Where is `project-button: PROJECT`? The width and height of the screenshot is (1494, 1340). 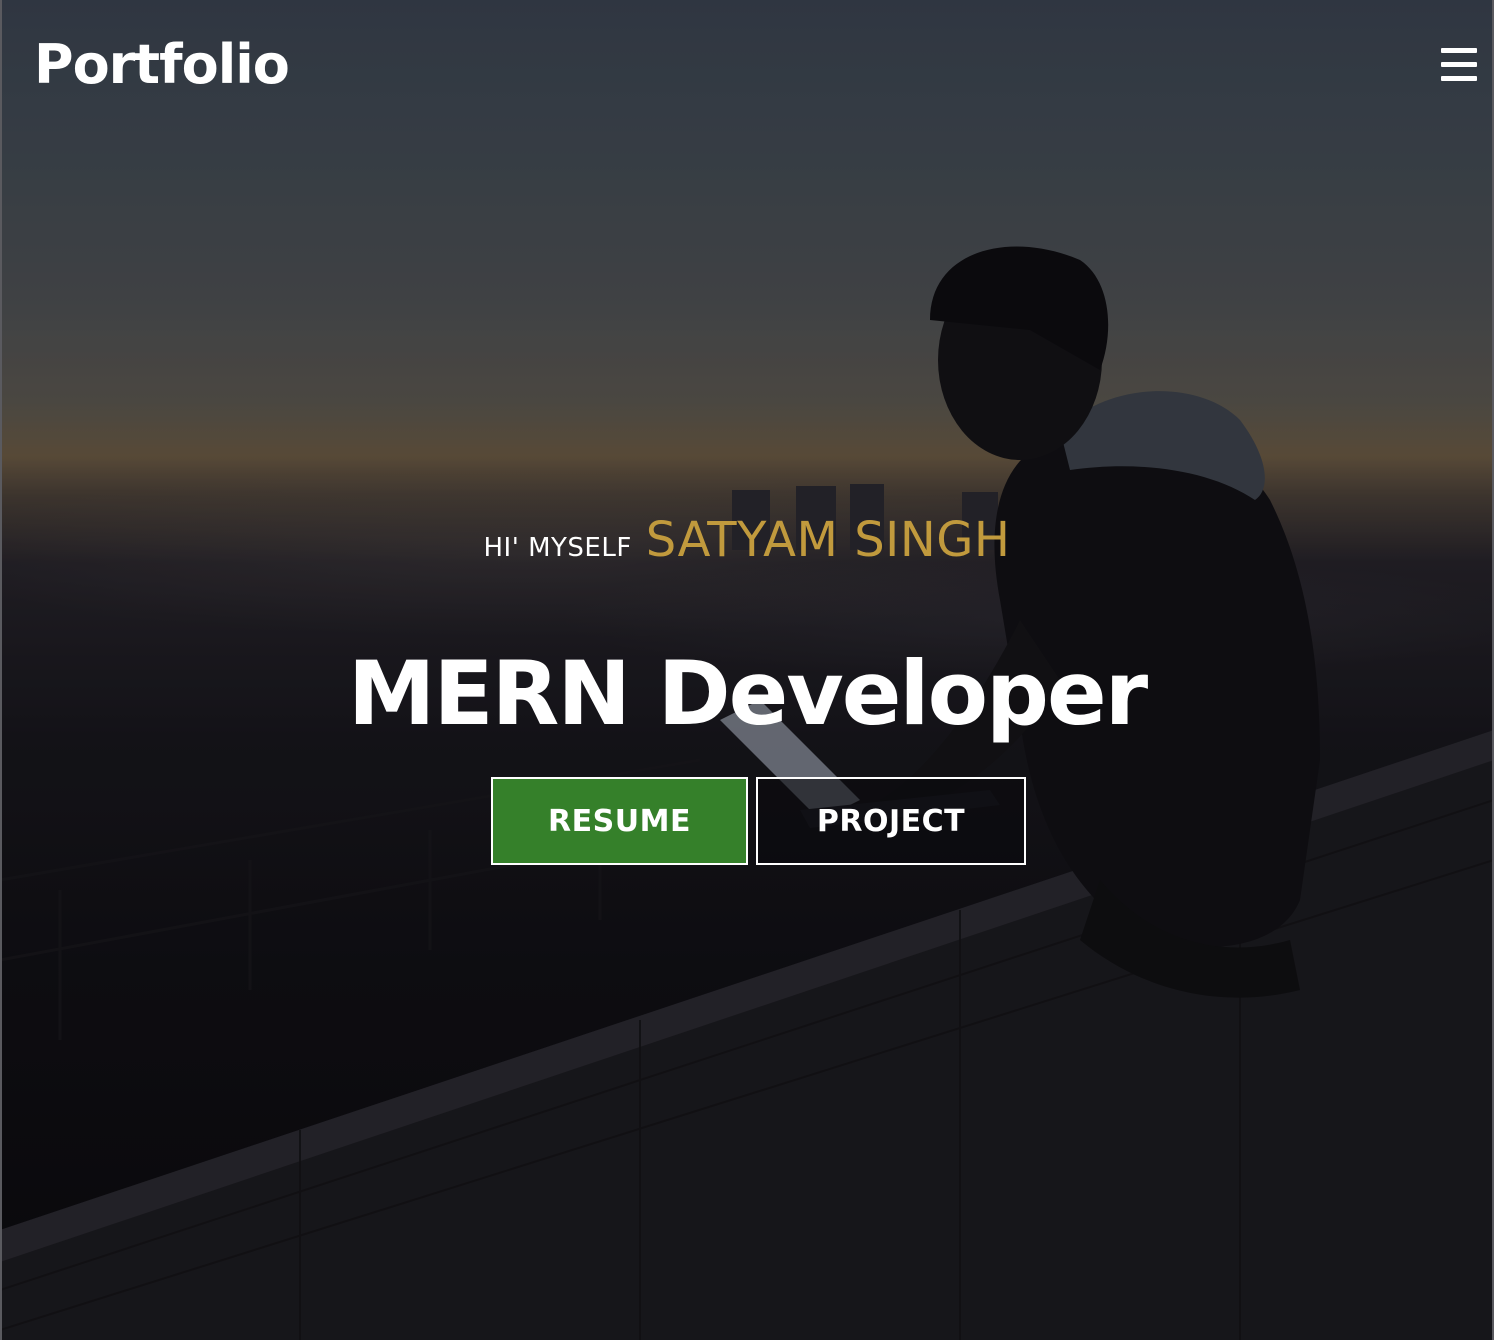 project-button: PROJECT is located at coordinates (891, 821).